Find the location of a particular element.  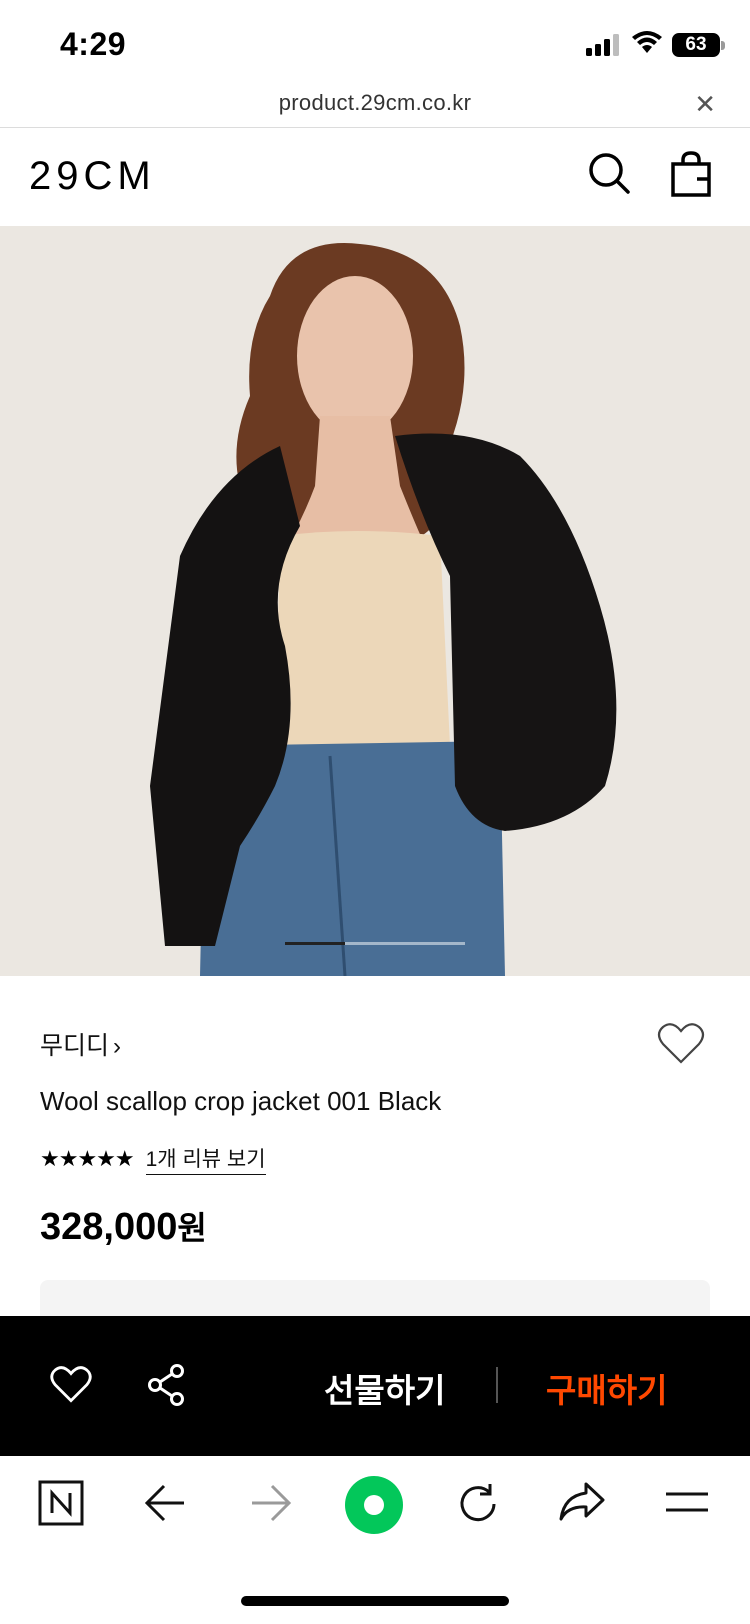

home-indicator is located at coordinates (375, 1601).